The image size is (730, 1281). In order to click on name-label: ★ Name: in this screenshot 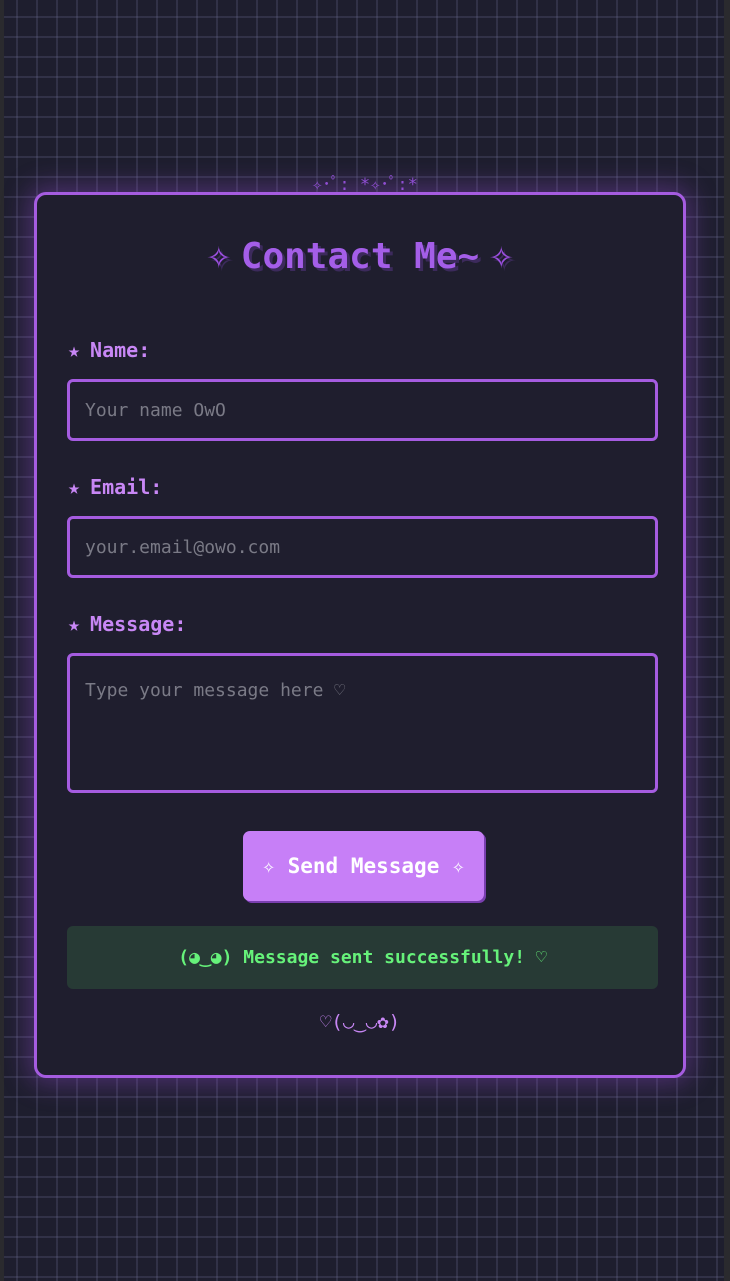, I will do `click(109, 350)`.